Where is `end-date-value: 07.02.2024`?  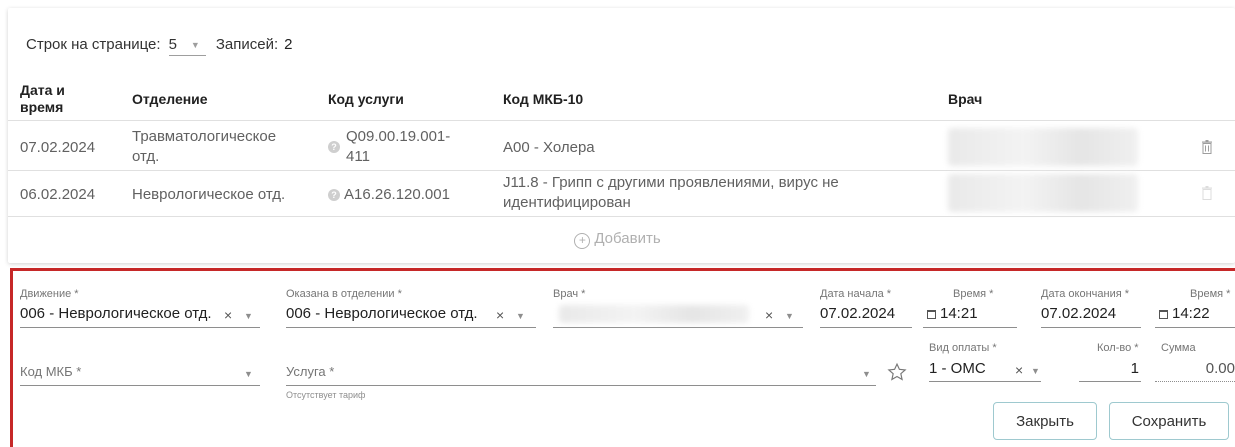 end-date-value: 07.02.2024 is located at coordinates (1079, 313).